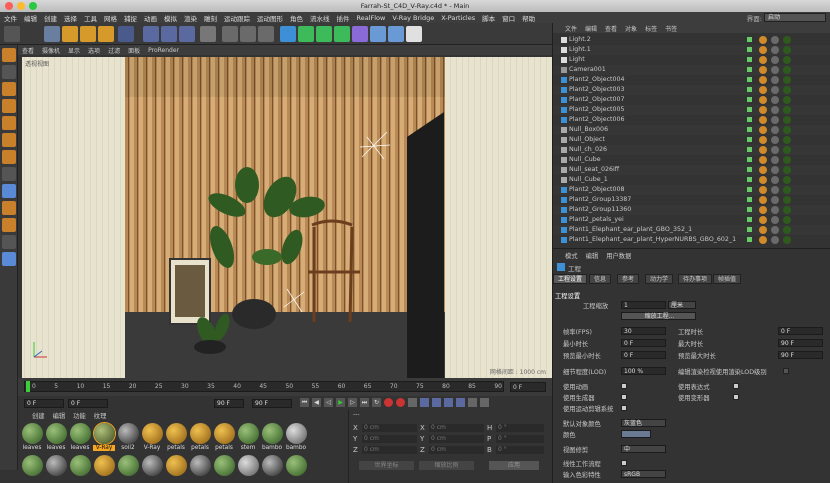 This screenshot has height=483, width=830. What do you see at coordinates (570, 279) in the screenshot?
I see `tab-project-settings: 工程设置` at bounding box center [570, 279].